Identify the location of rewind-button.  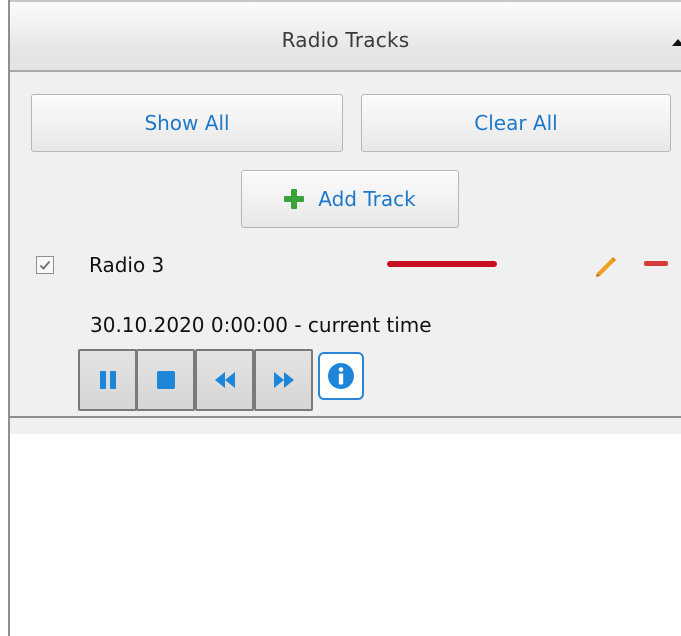
(224, 380).